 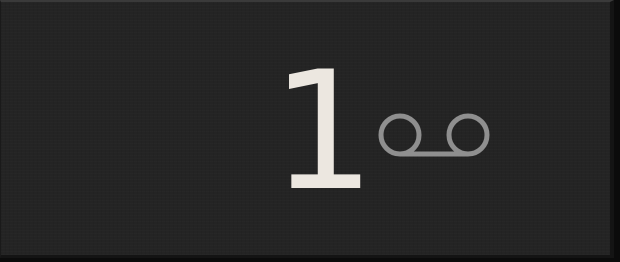 I want to click on voicemail-count: 1, so click(x=323, y=131).